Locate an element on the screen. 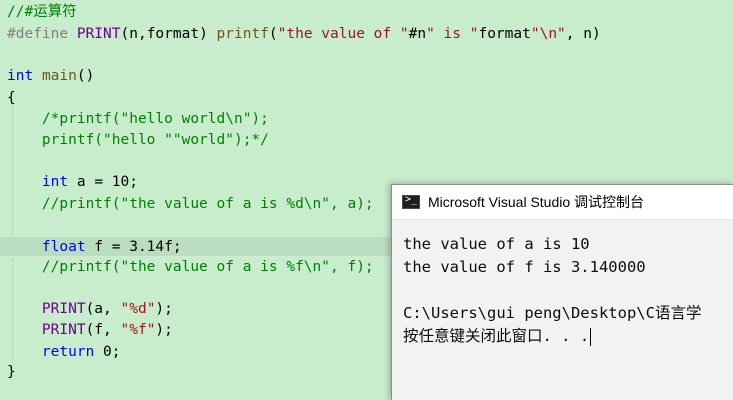  code-token: //printf("the value of a is %d\n", a); is located at coordinates (190, 204).